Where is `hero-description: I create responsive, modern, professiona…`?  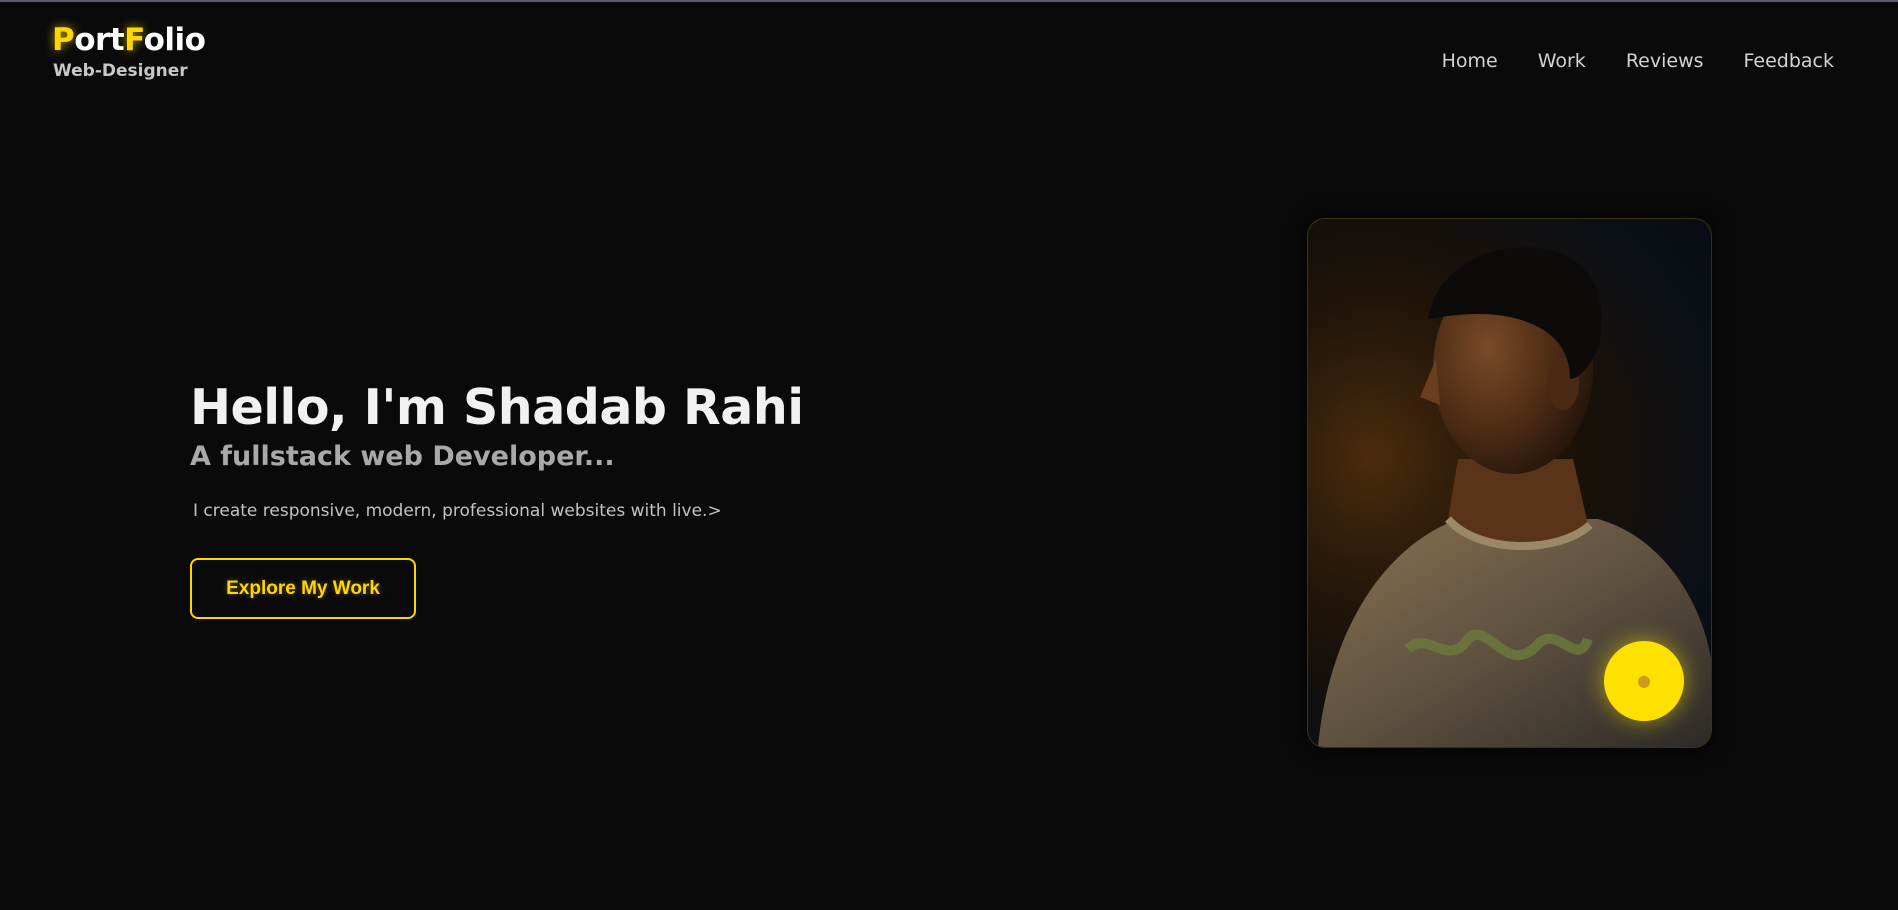 hero-description: I create responsive, modern, professiona… is located at coordinates (457, 511).